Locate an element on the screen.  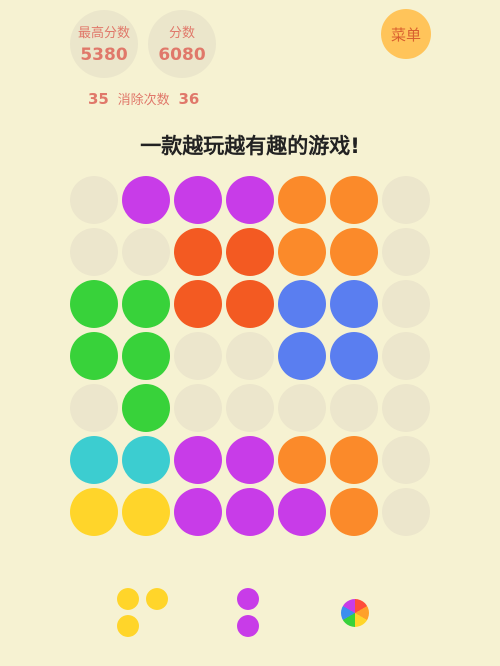
clear-count-right: 36 is located at coordinates (189, 99).